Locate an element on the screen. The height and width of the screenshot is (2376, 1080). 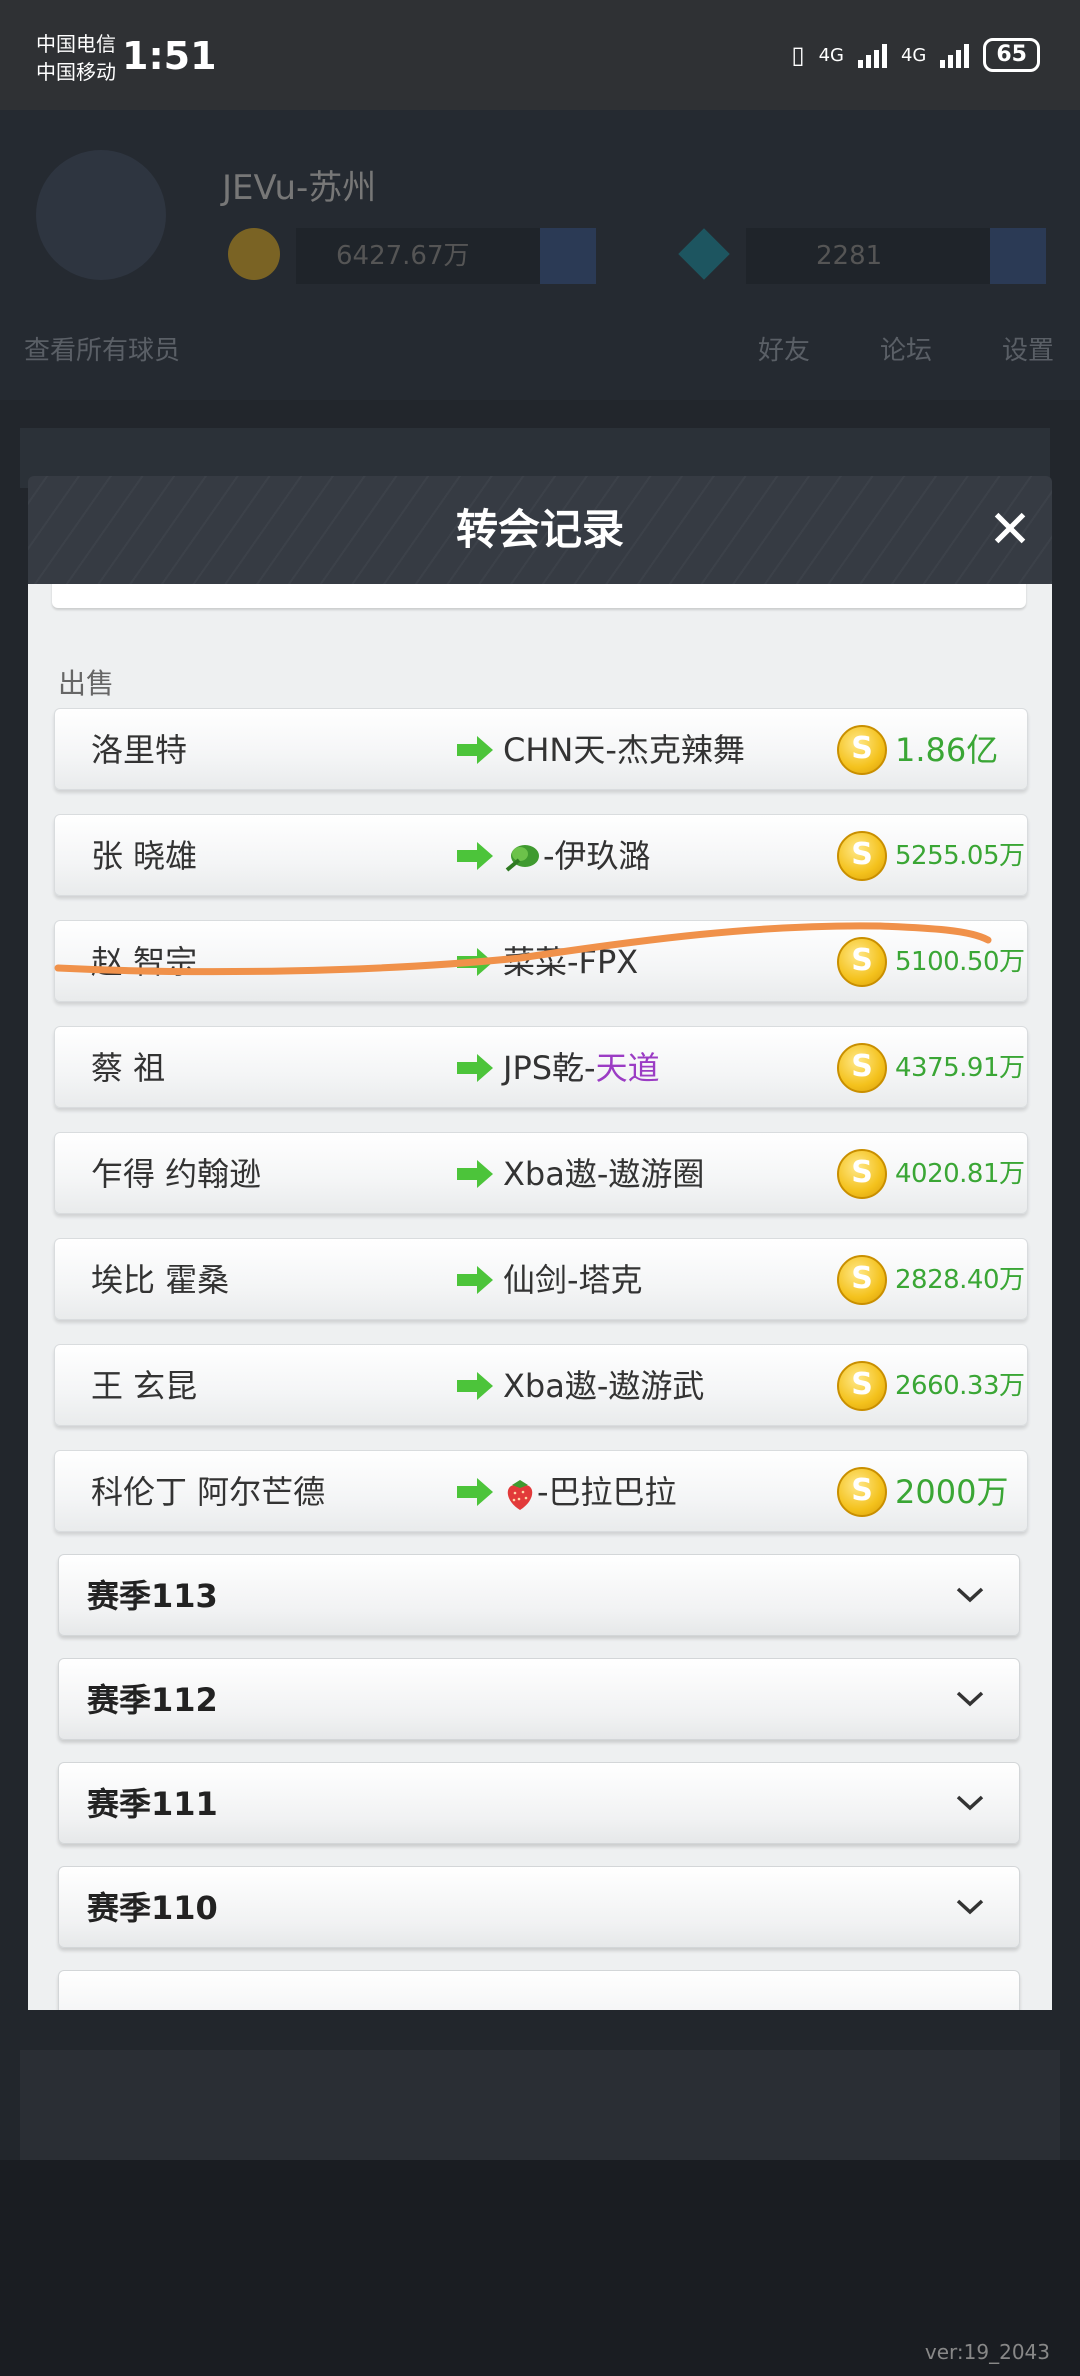
season-accordion-111: 赛季111 is located at coordinates (539, 1803).